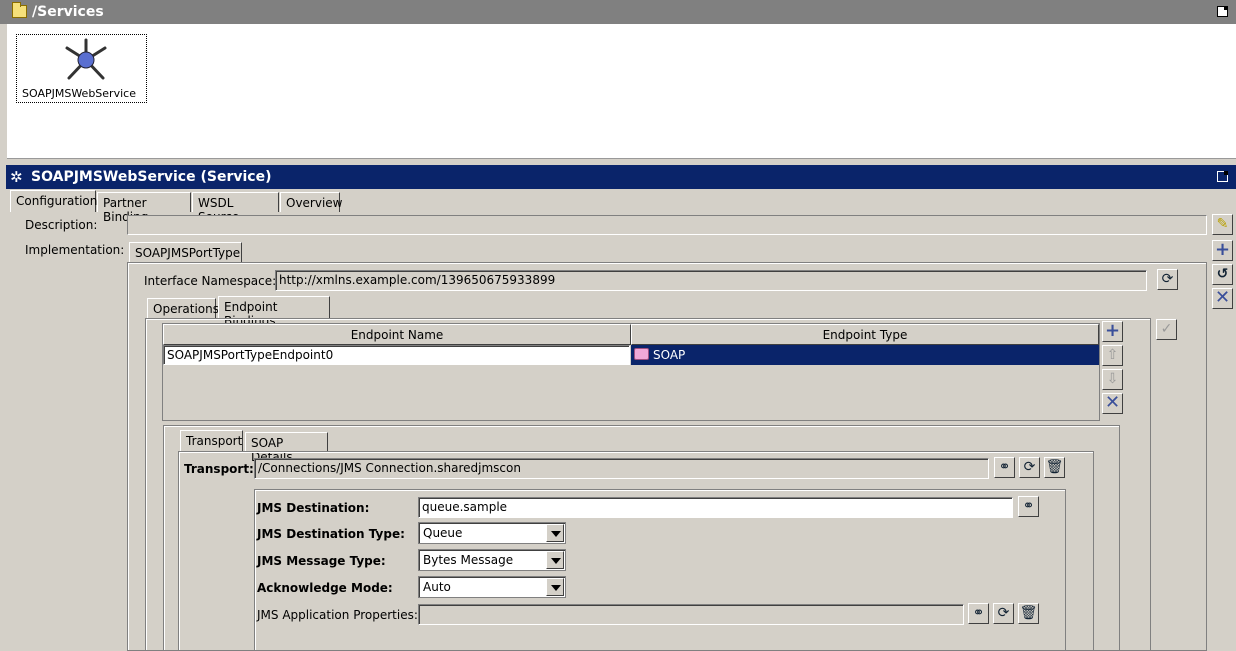 The height and width of the screenshot is (651, 1236). What do you see at coordinates (437, 587) in the screenshot?
I see `acknowledge-mode-value: Auto` at bounding box center [437, 587].